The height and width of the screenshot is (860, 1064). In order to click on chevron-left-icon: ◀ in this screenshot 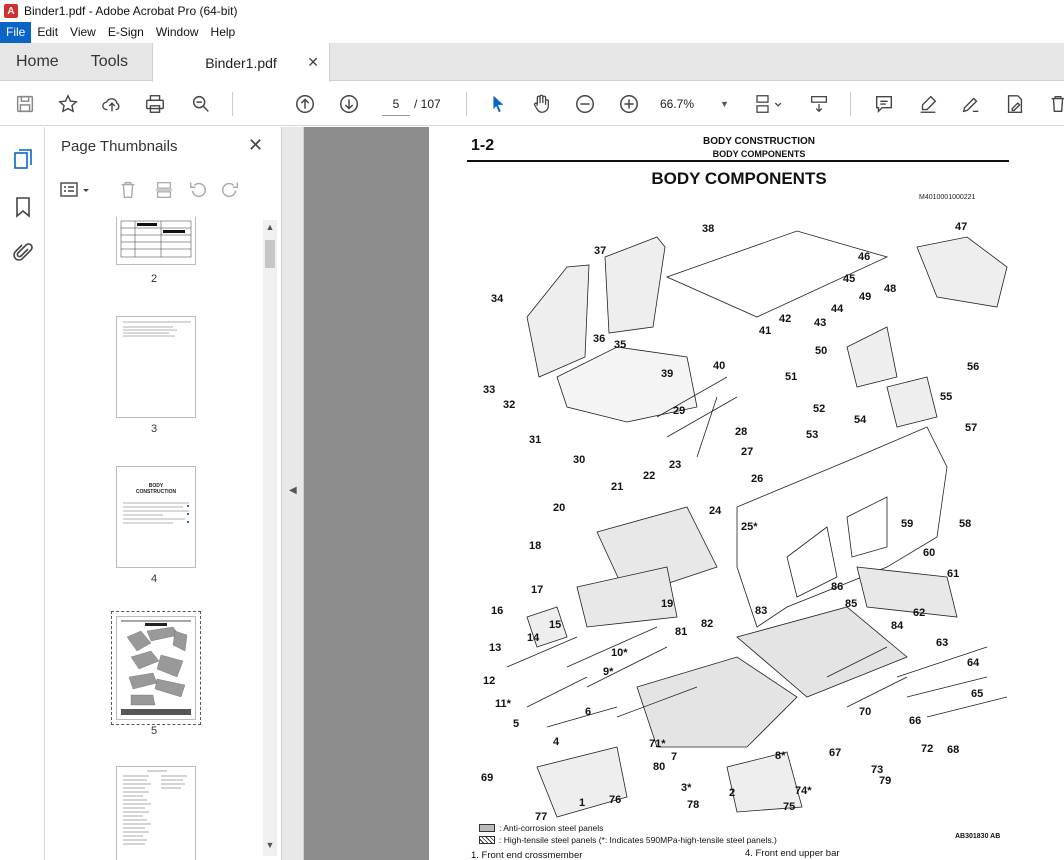, I will do `click(293, 490)`.